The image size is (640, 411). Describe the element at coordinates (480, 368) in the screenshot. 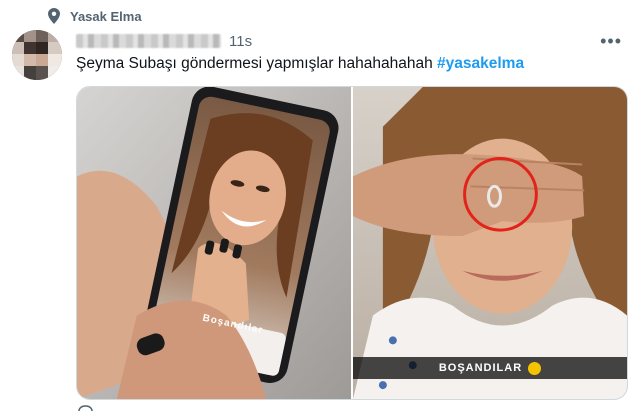

I see `snap-caption: BOŞANDILAR` at that location.